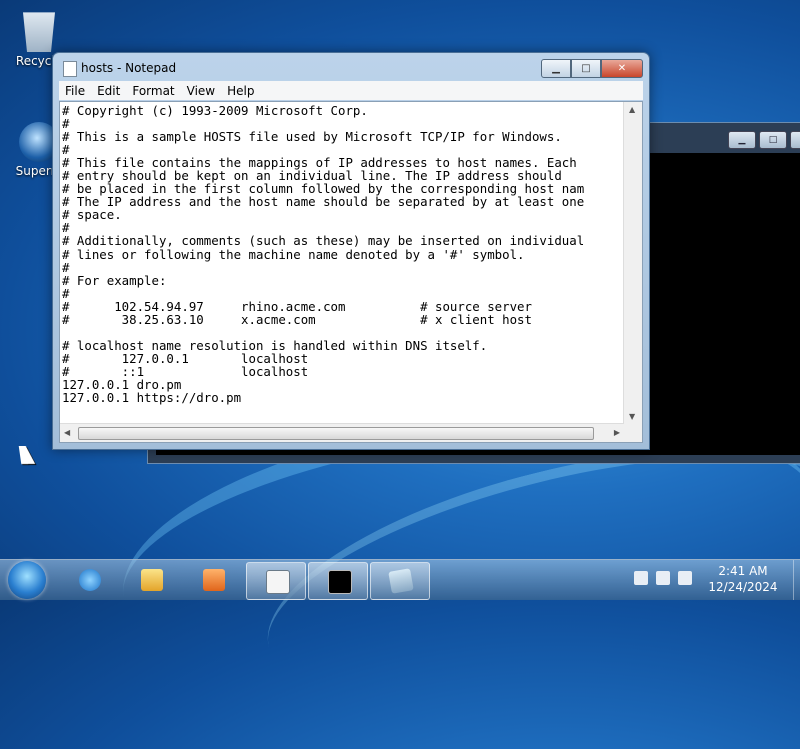 The image size is (800, 749). I want to click on horizontal-scrollbar: ◀ ▶, so click(342, 432).